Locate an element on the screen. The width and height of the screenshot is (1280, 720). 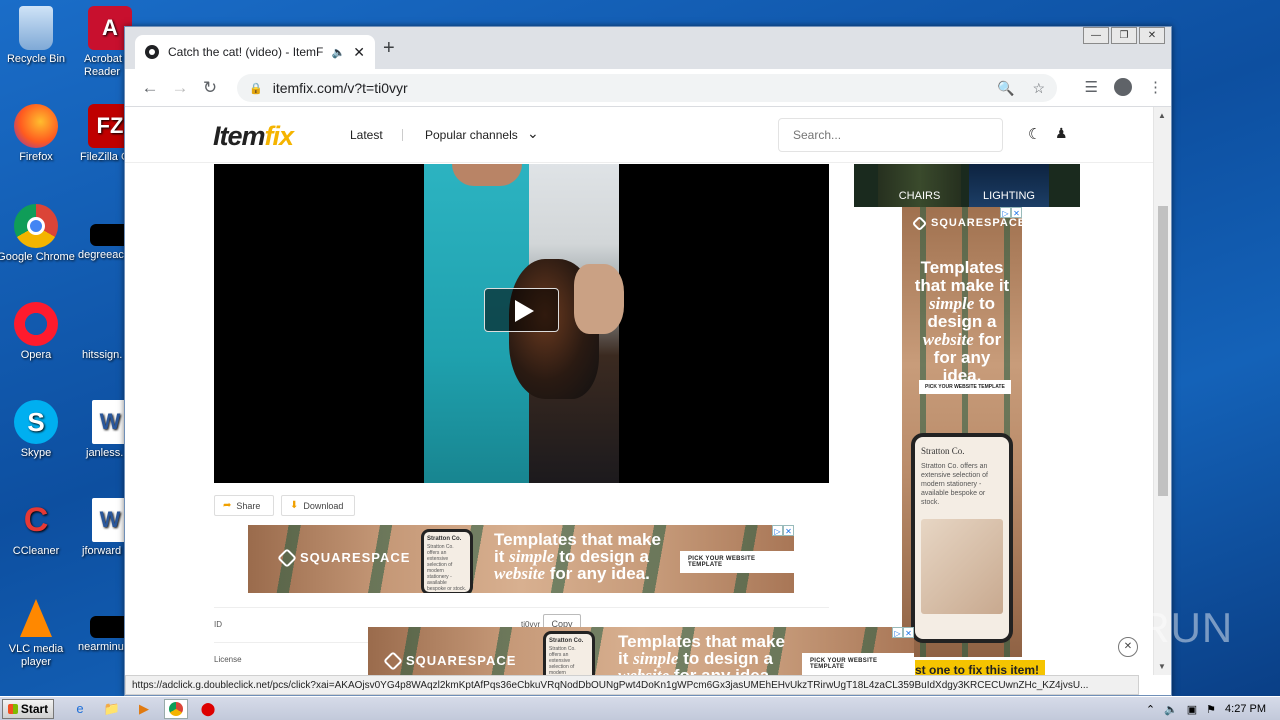
restore-button: ❐ is located at coordinates (1124, 35).